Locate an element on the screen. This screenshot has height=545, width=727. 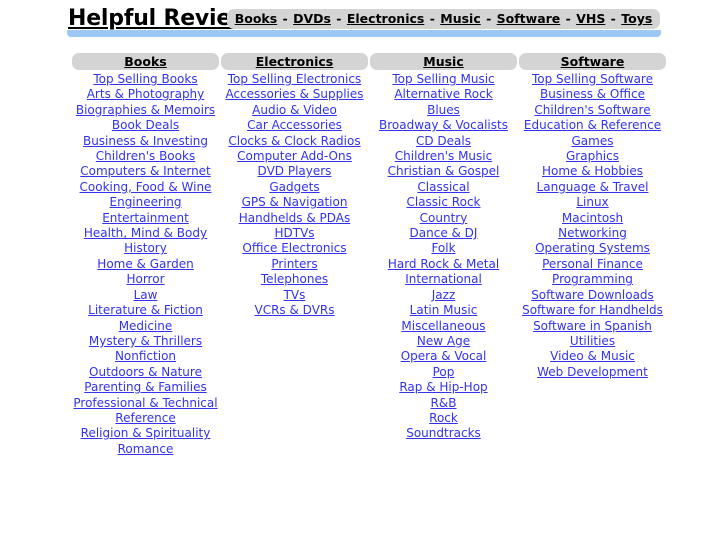
list-item: Professional & Technical is located at coordinates (145, 403).